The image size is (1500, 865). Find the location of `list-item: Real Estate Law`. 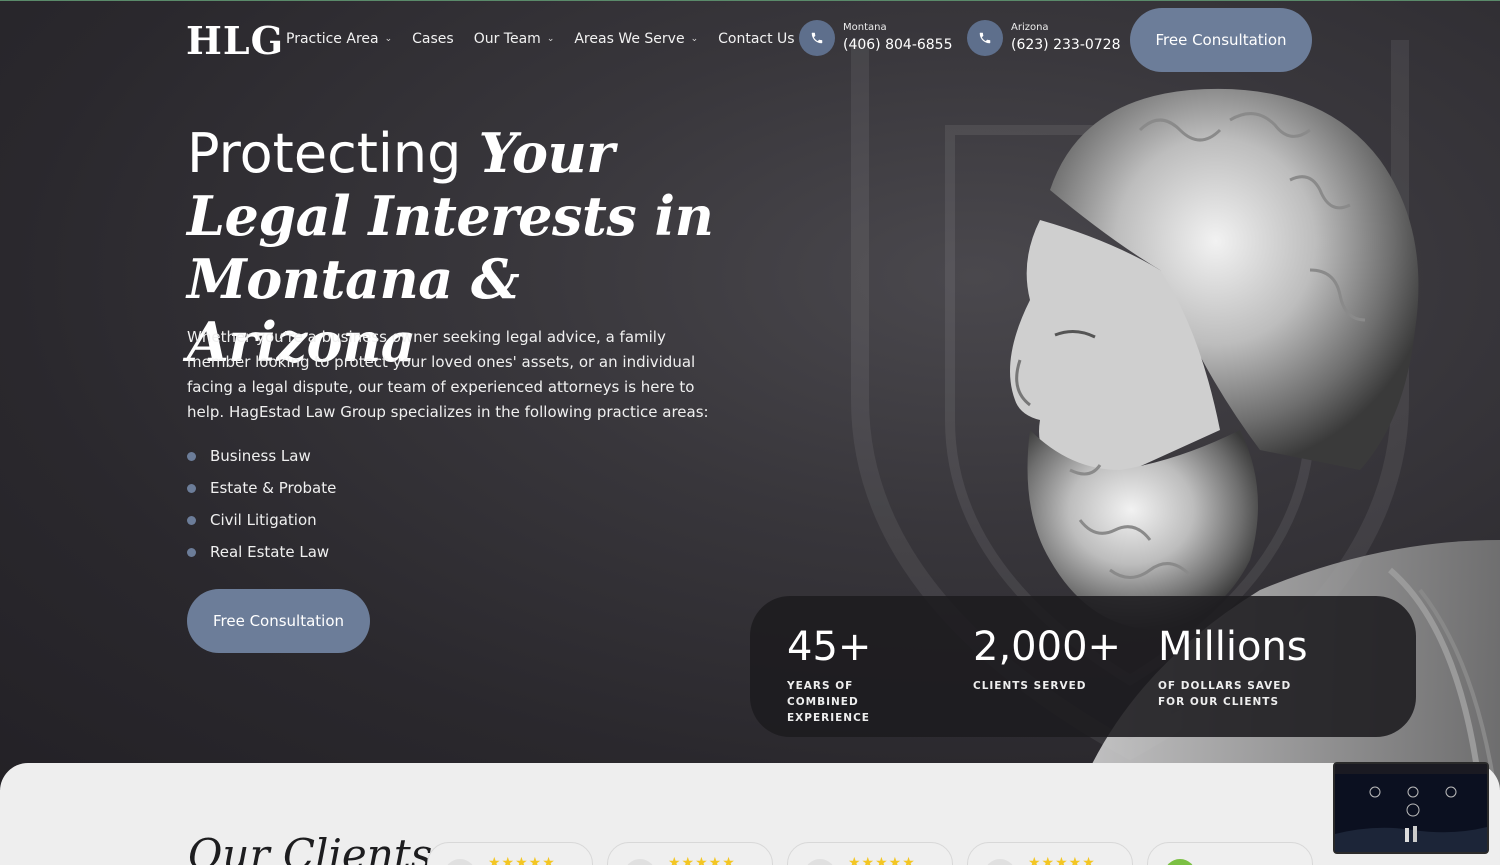

list-item: Real Estate Law is located at coordinates (261, 552).